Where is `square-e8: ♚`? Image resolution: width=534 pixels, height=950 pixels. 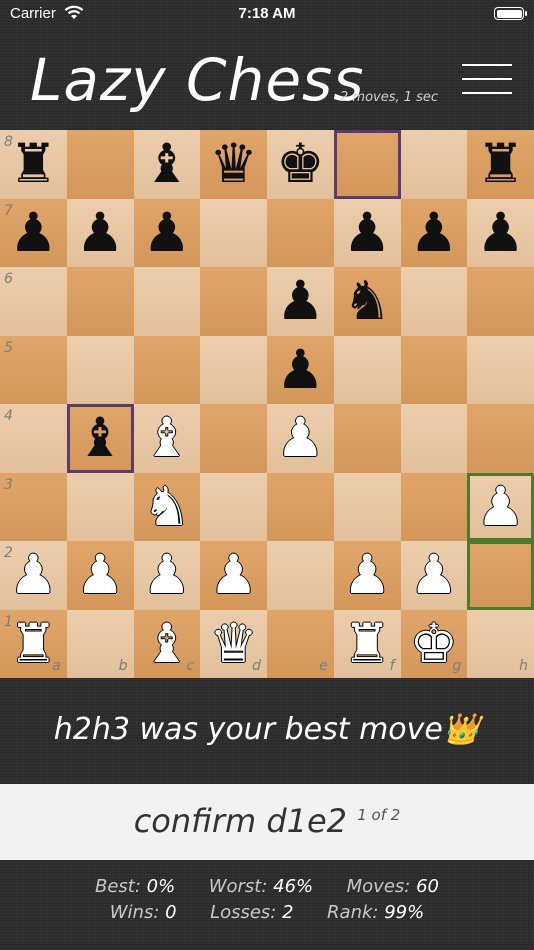
square-e8: ♚ is located at coordinates (300, 164).